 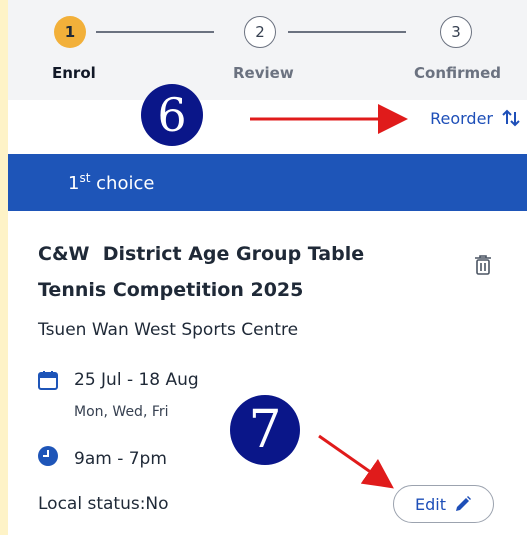 What do you see at coordinates (265, 430) in the screenshot?
I see `annotation-marker-7: 7` at bounding box center [265, 430].